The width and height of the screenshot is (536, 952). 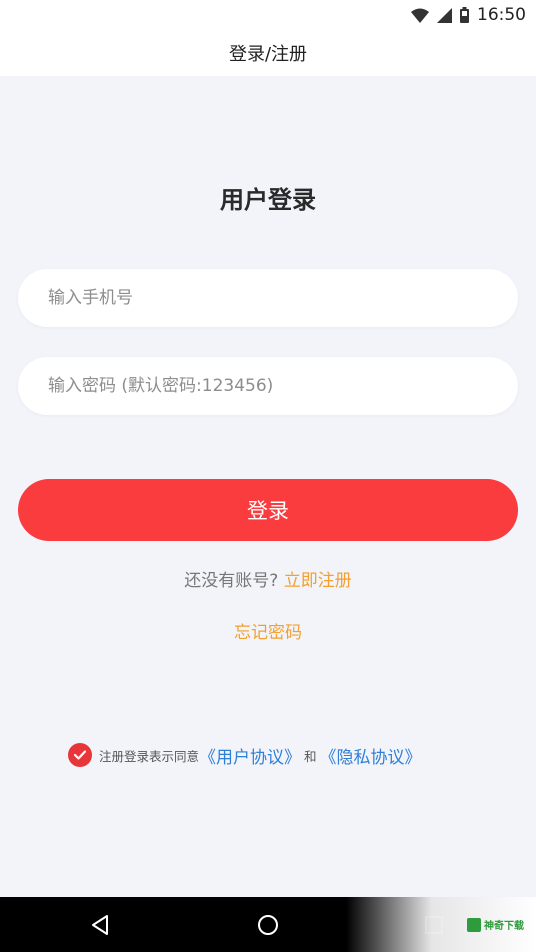 I want to click on home-button, so click(x=268, y=924).